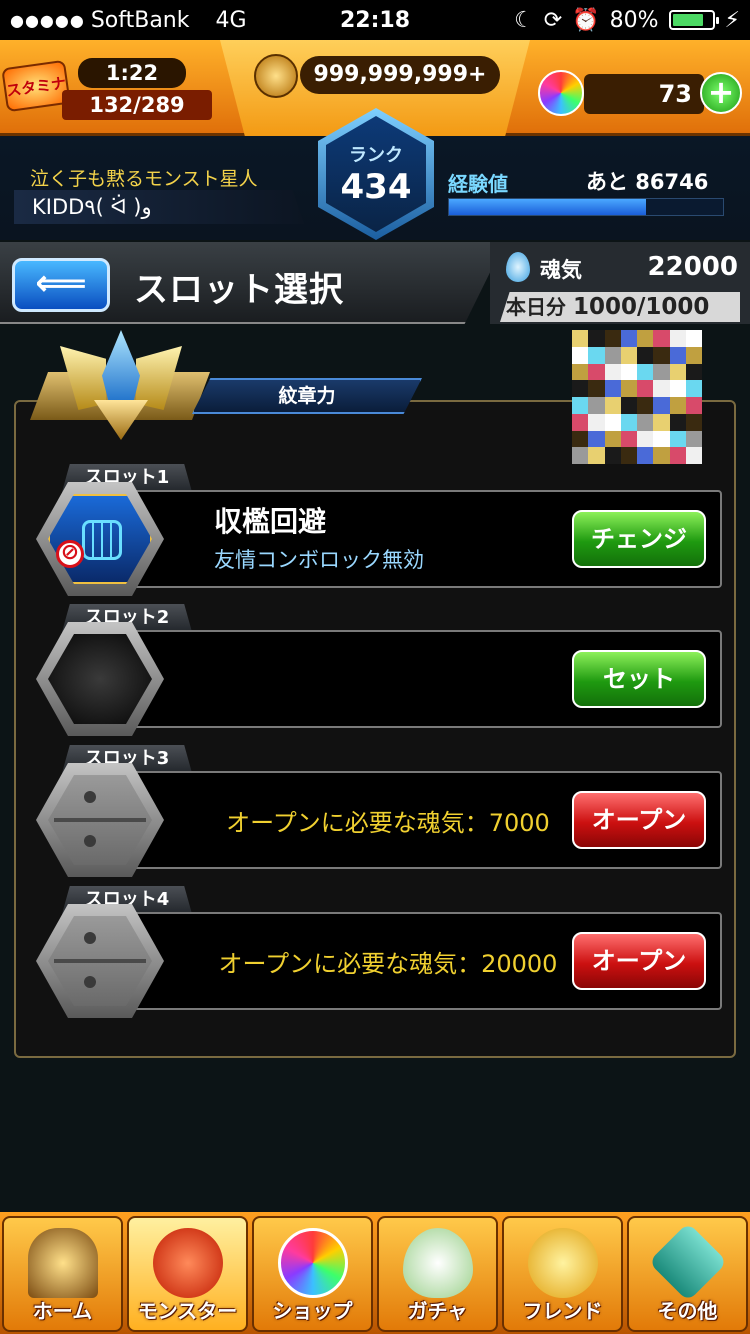 Image resolution: width=750 pixels, height=1334 pixels. I want to click on moon-icon: ☾, so click(524, 20).